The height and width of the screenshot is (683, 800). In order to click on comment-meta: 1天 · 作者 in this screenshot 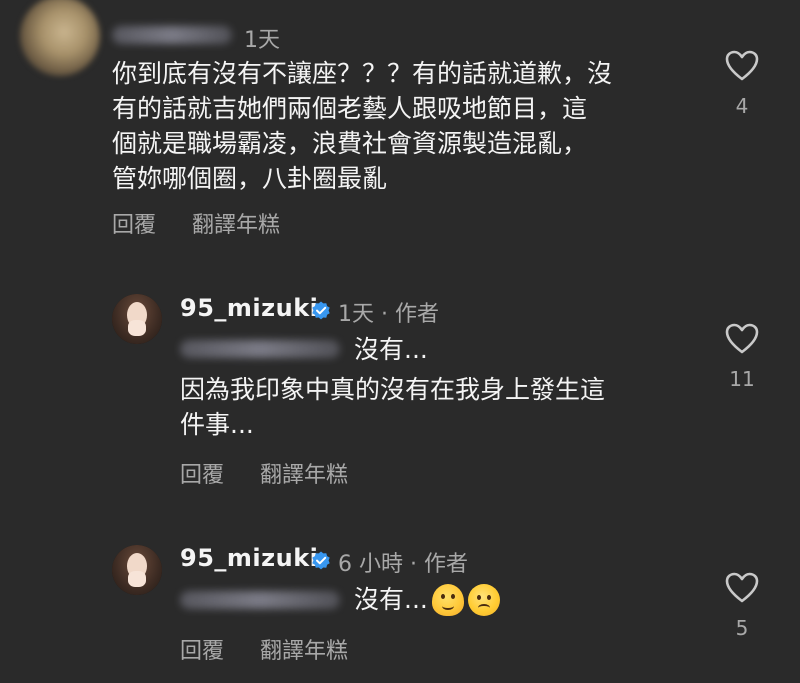, I will do `click(388, 314)`.